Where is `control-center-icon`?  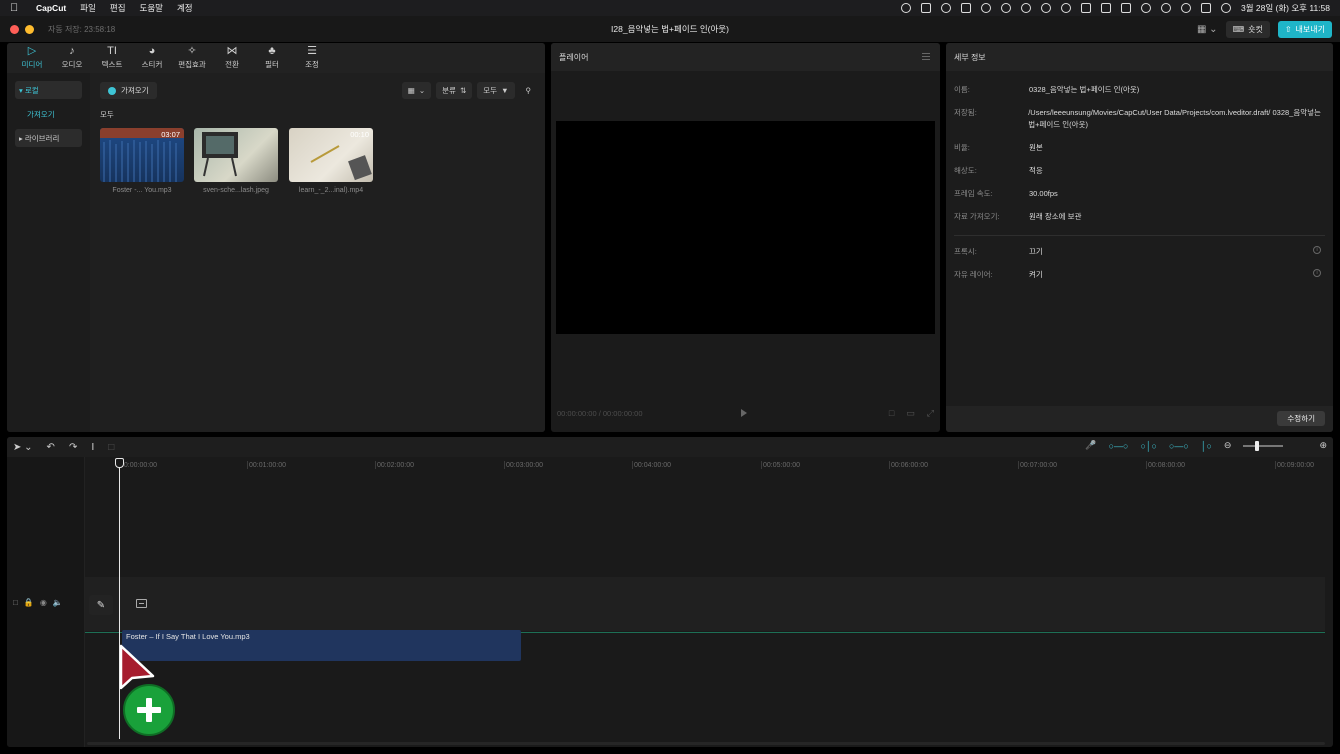
control-center-icon is located at coordinates (1205, 8).